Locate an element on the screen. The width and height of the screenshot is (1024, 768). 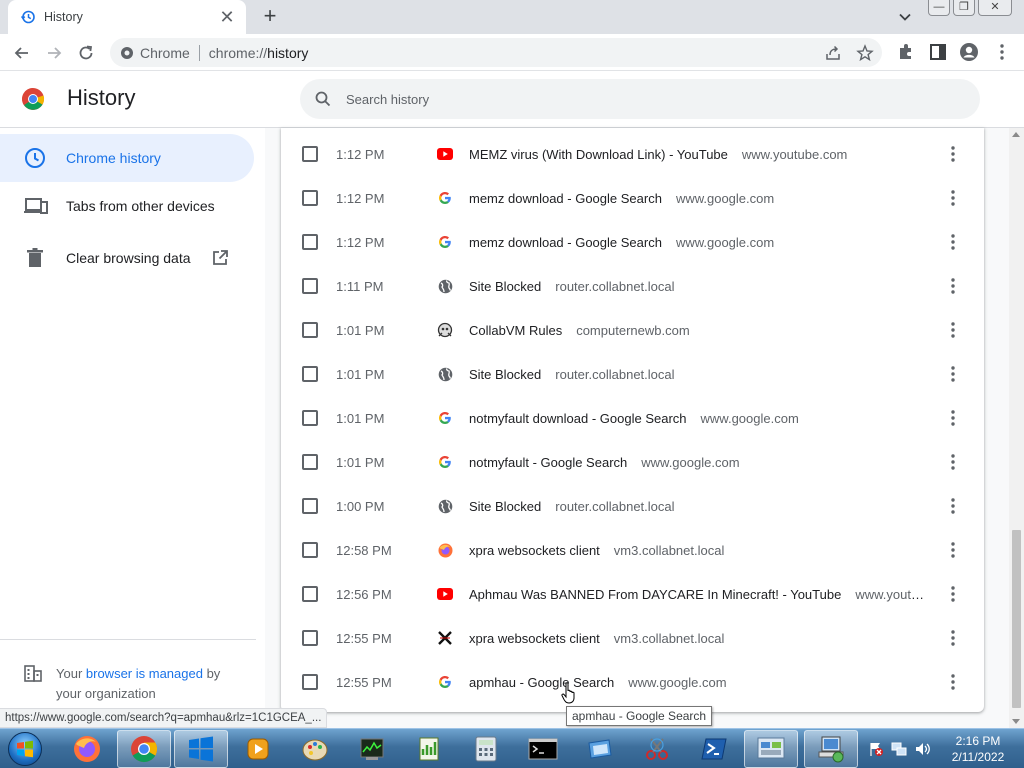
star-icon is located at coordinates (865, 53).